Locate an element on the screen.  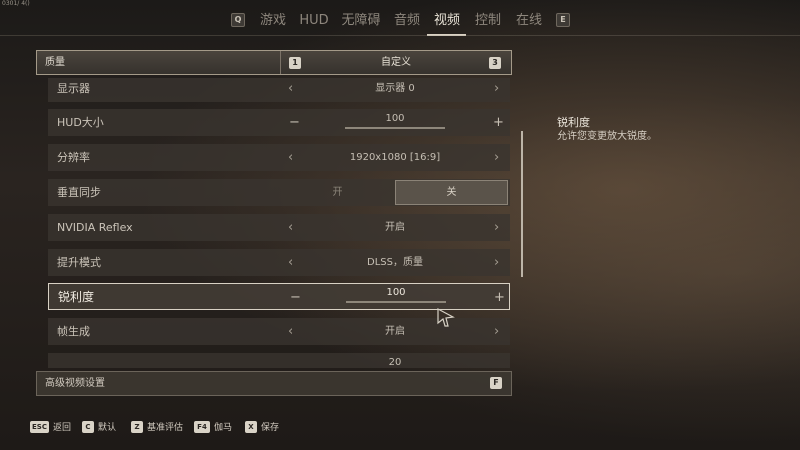
setting-label: 提升模式 is located at coordinates (79, 262).